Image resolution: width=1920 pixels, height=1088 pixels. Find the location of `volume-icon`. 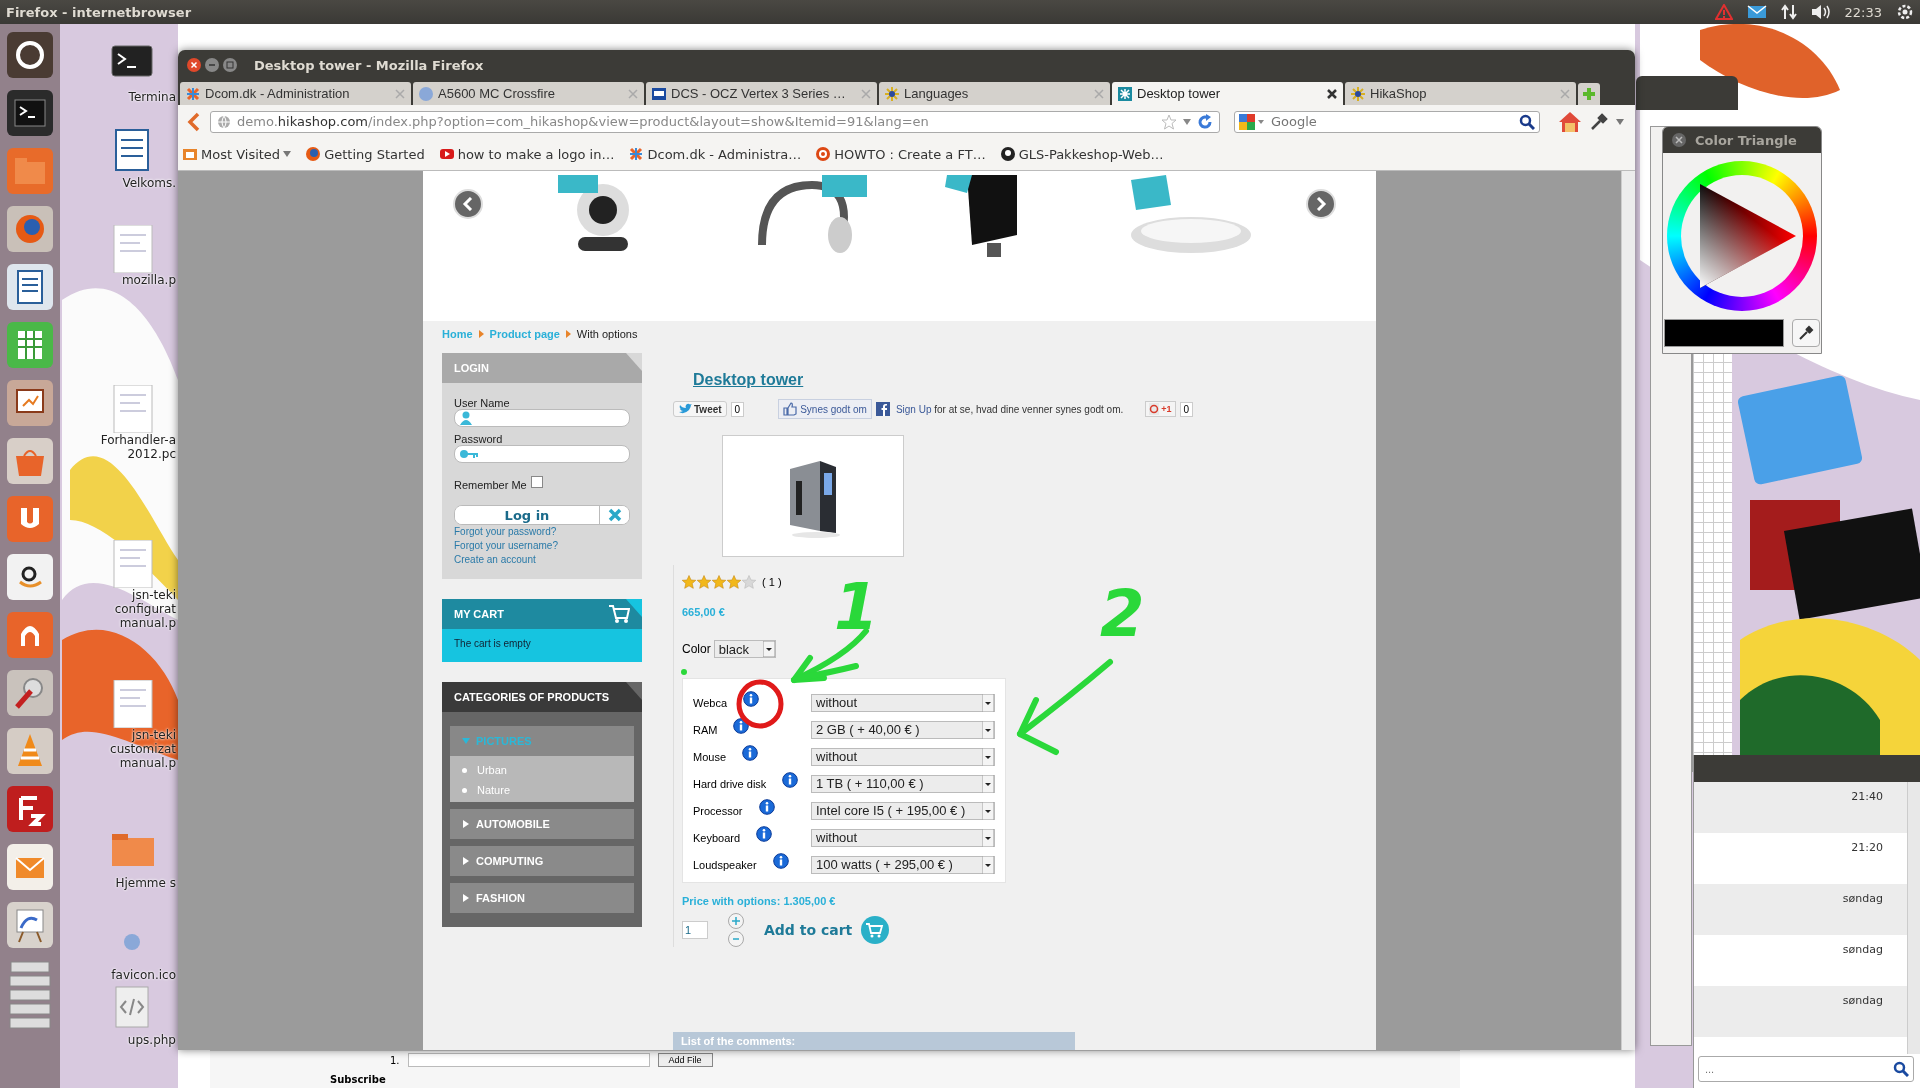

volume-icon is located at coordinates (1820, 12).